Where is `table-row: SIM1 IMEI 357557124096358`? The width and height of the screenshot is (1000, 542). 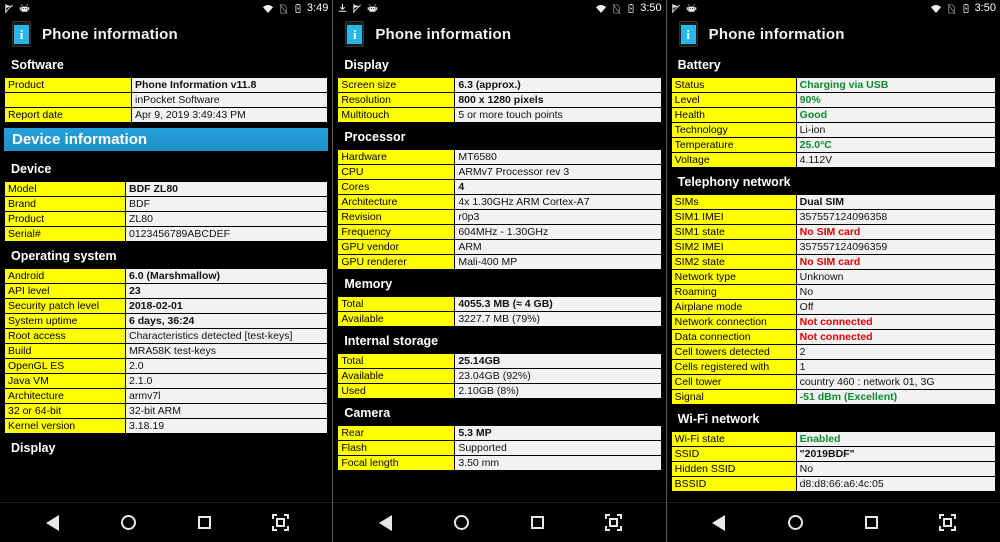 table-row: SIM1 IMEI 357557124096358 is located at coordinates (833, 217).